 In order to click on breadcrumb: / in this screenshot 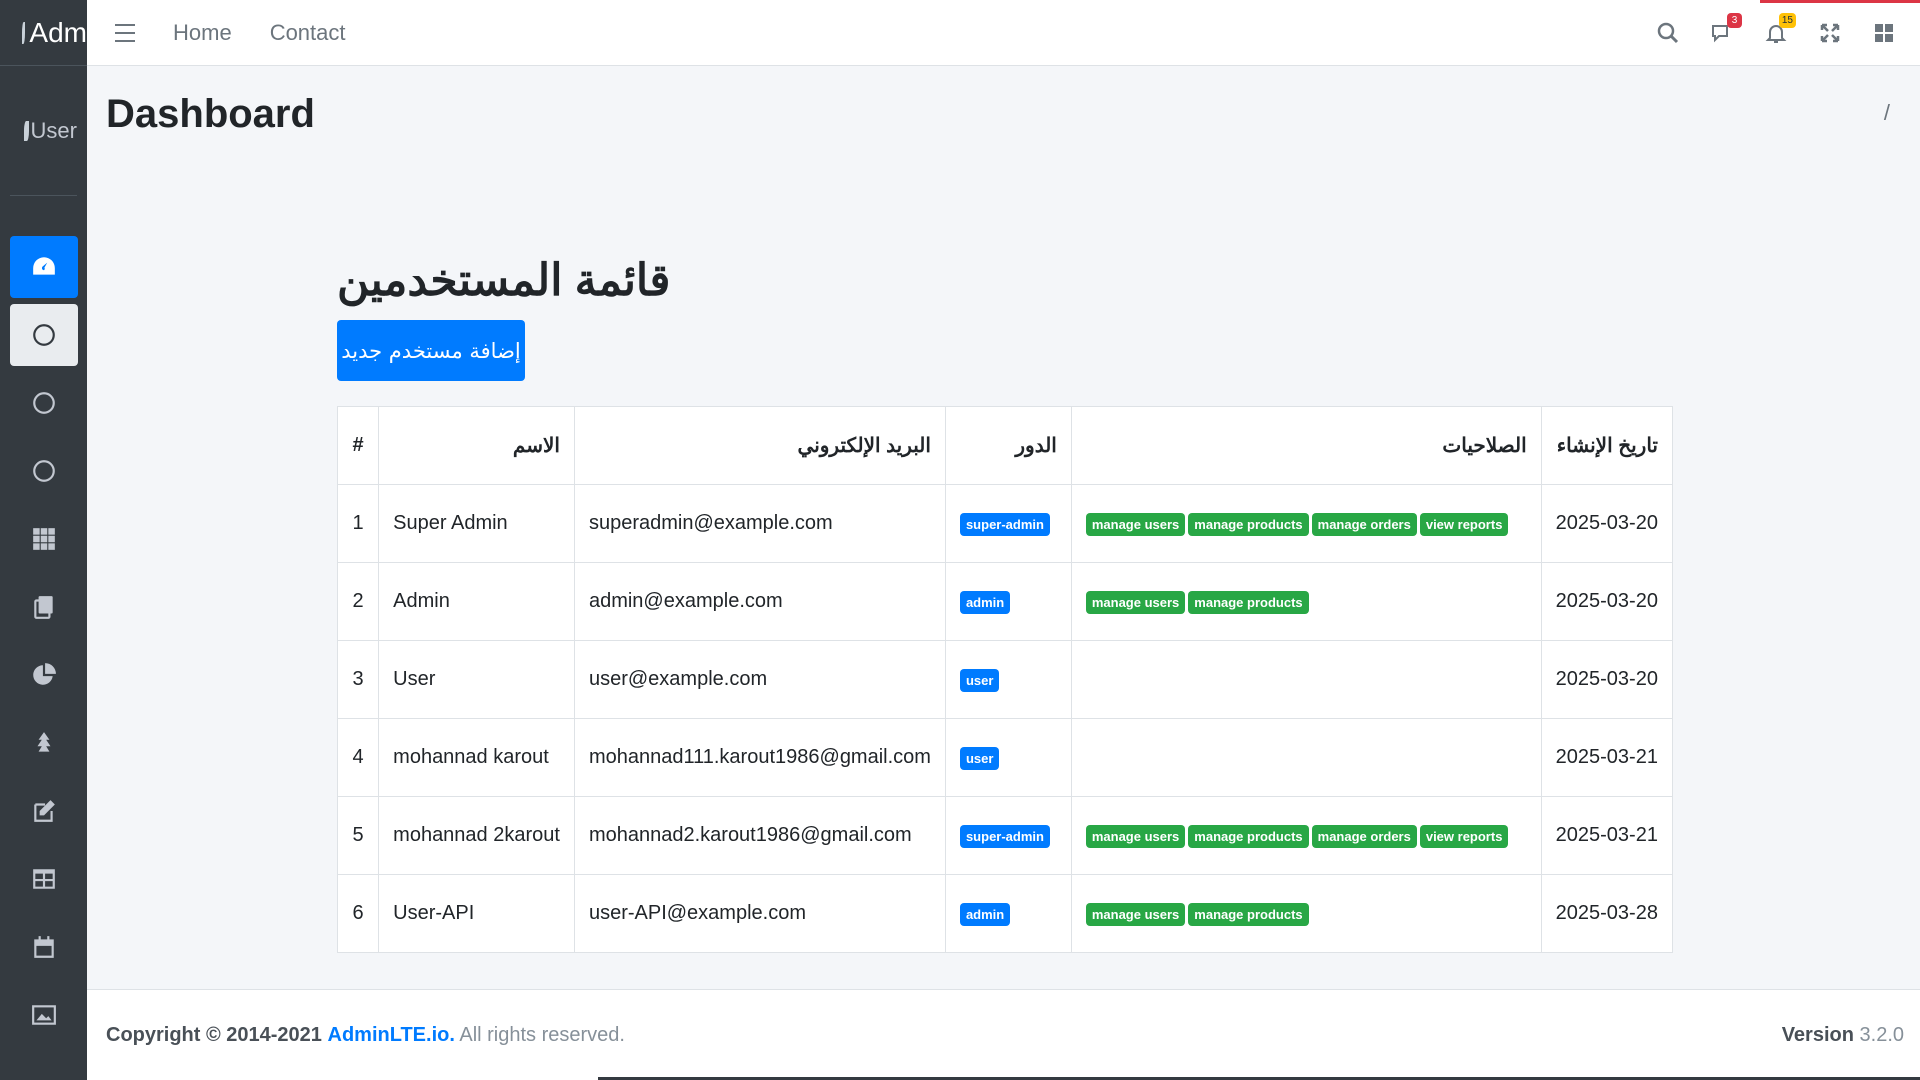, I will do `click(1886, 112)`.